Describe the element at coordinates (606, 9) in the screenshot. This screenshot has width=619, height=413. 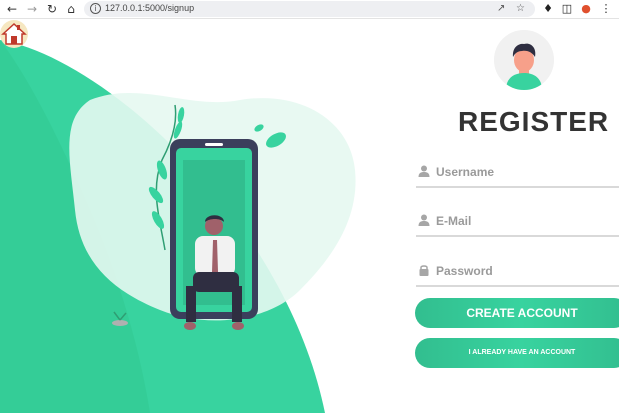
I see `menu-dots-icon: ⋮` at that location.